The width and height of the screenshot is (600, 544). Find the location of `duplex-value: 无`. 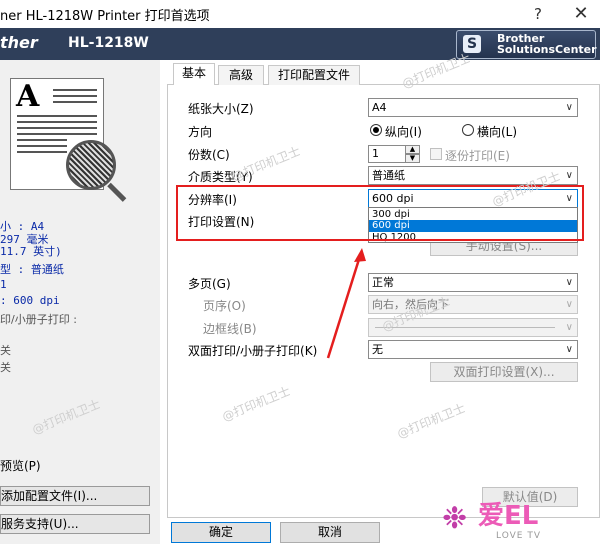

duplex-value: 无 is located at coordinates (377, 349).